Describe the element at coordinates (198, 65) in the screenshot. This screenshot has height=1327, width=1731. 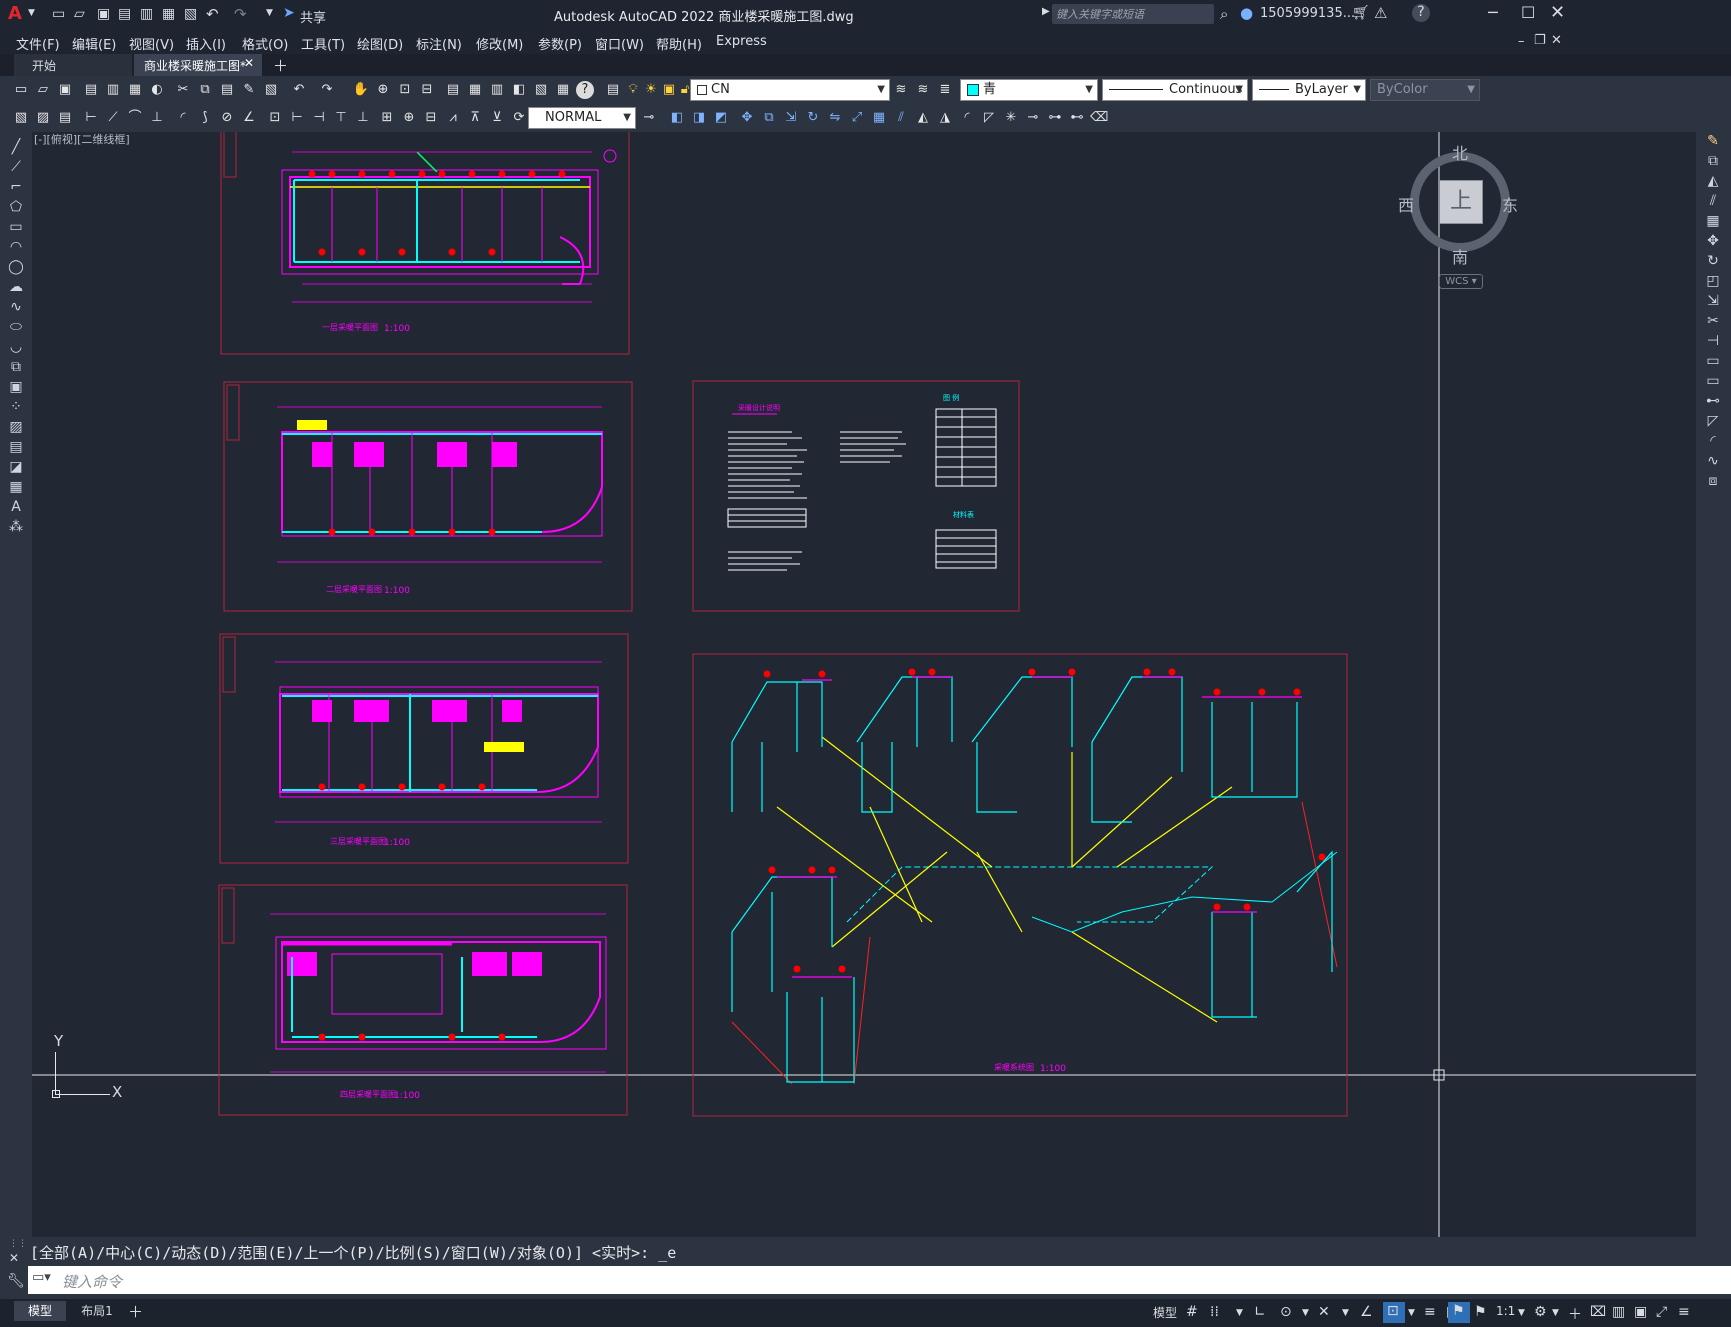
I see `tab-drawing: 商业楼采暖施工图* ✕` at that location.